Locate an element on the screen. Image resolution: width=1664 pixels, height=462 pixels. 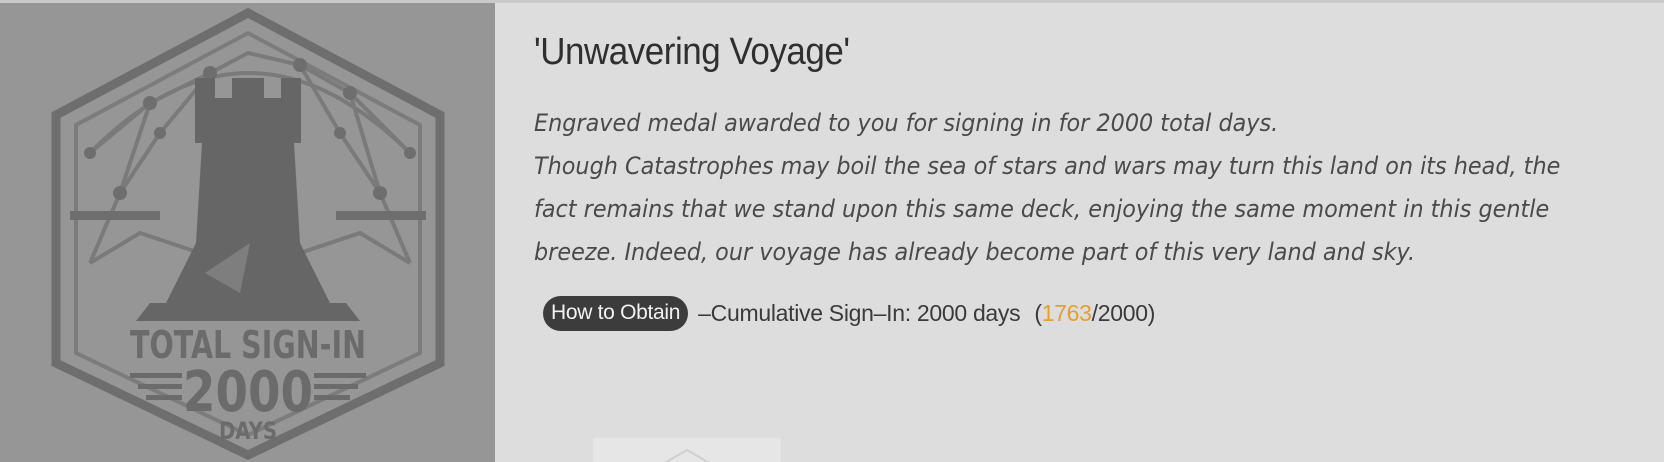
medal-thumbnail is located at coordinates (687, 450).